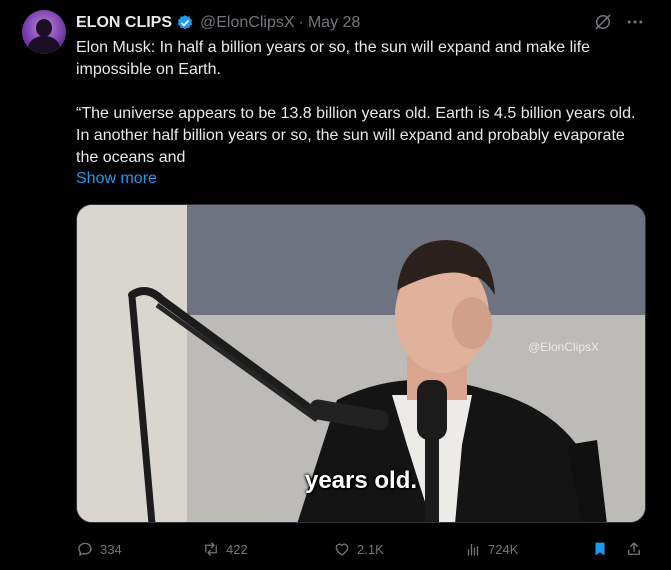 This screenshot has width=671, height=570. I want to click on repost-button: 422, so click(225, 549).